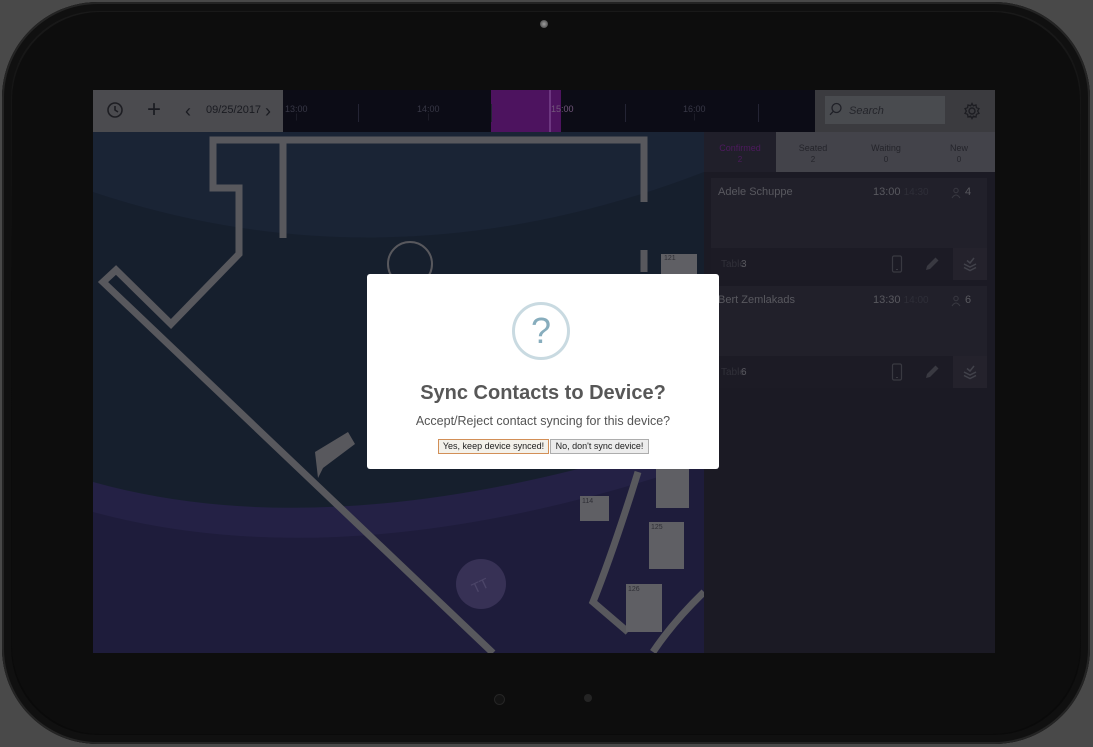 The height and width of the screenshot is (747, 1093). I want to click on confirm-sync-button: Yes, keep device synced!, so click(493, 446).